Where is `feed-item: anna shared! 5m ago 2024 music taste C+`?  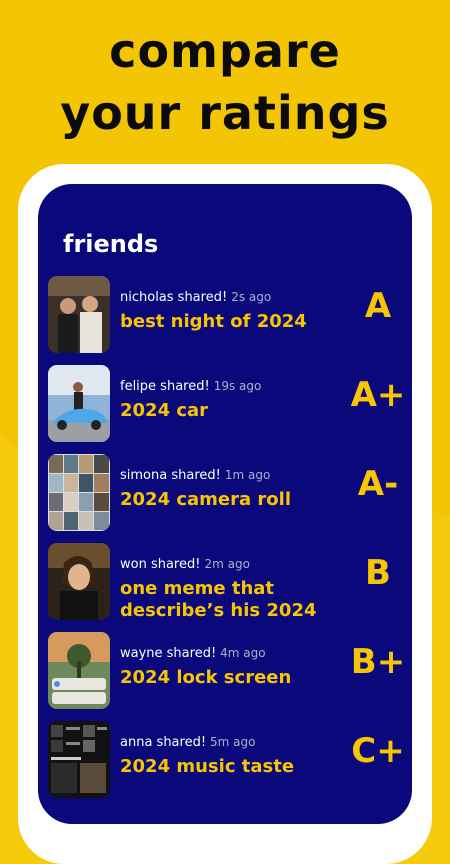
feed-item: anna shared! 5m ago 2024 music taste C+ is located at coordinates (225, 763).